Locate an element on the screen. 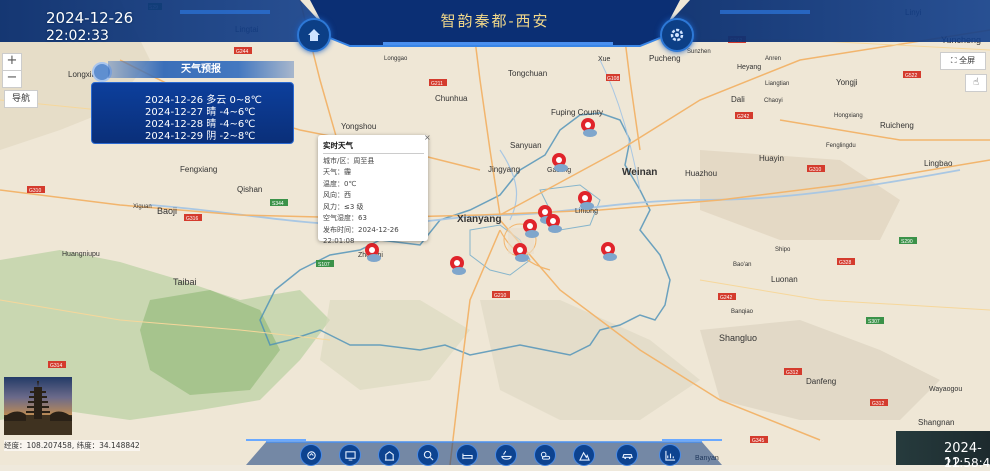 Image resolution: width=990 pixels, height=471 pixels. home-button is located at coordinates (314, 35).